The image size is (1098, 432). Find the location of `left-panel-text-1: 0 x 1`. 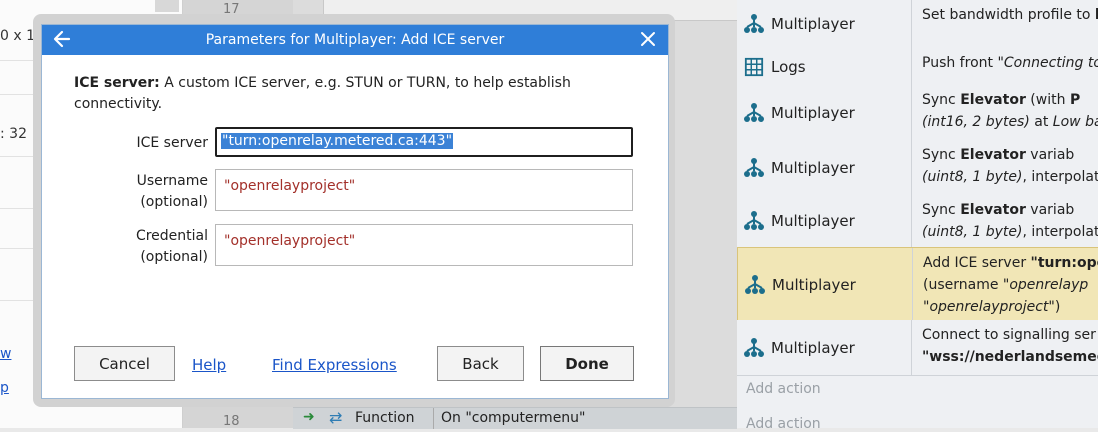

left-panel-text-1: 0 x 1 is located at coordinates (17, 36).